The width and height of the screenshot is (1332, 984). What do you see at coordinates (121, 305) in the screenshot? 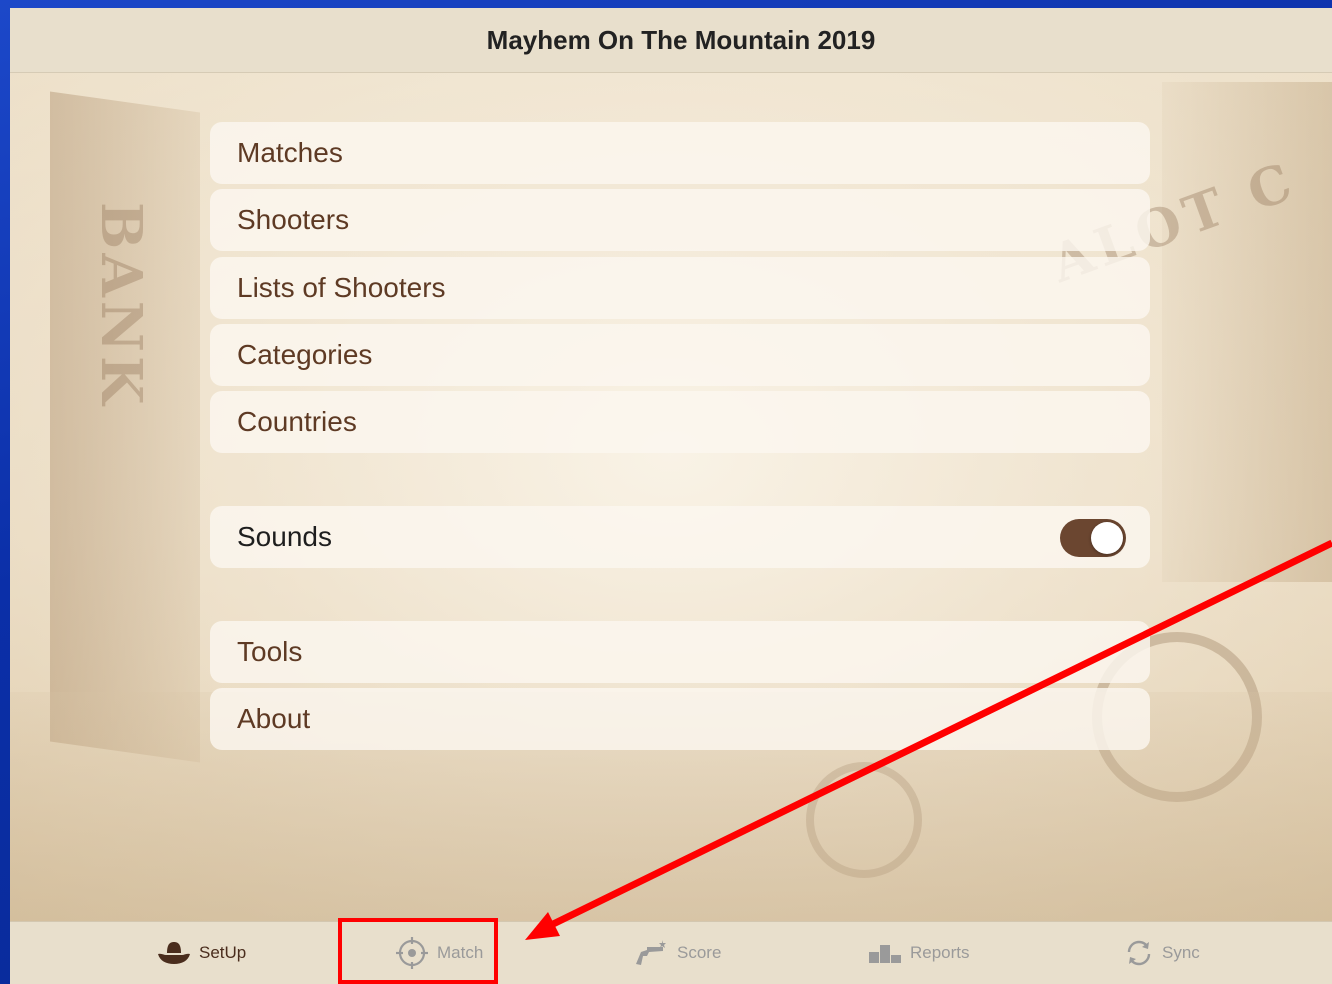
I see `background-bank-sign: BANK` at bounding box center [121, 305].